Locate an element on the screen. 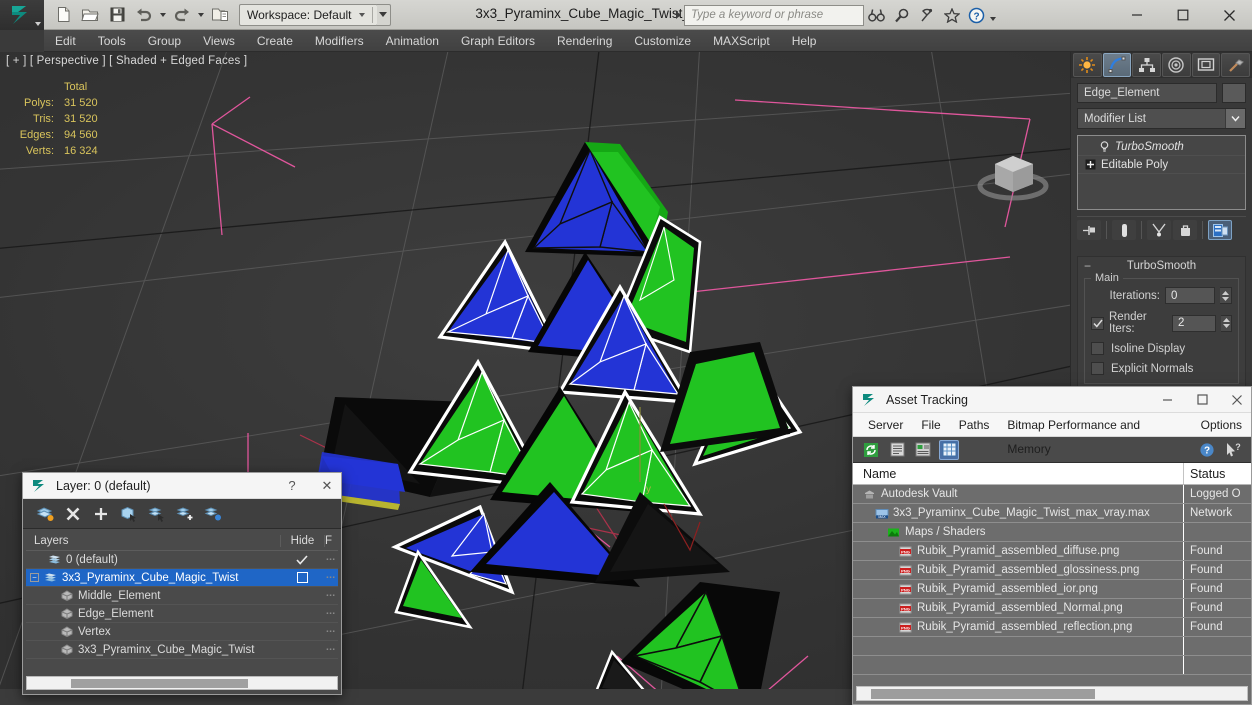 The image size is (1252, 705). delete-layer-icon is located at coordinates (73, 514).